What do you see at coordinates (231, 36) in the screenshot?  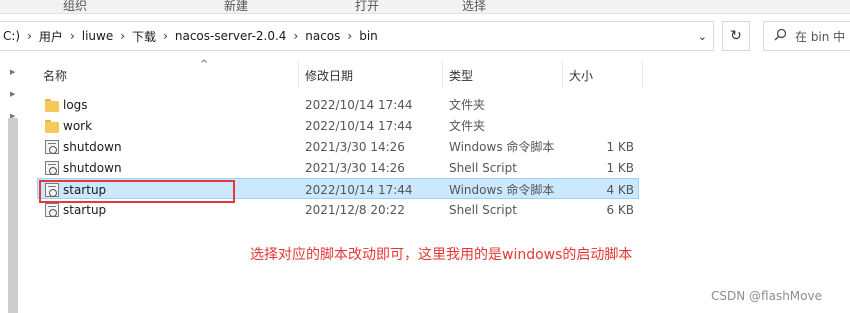 I see `breadcrumb-nacos-server: nacos-server-2.0.4` at bounding box center [231, 36].